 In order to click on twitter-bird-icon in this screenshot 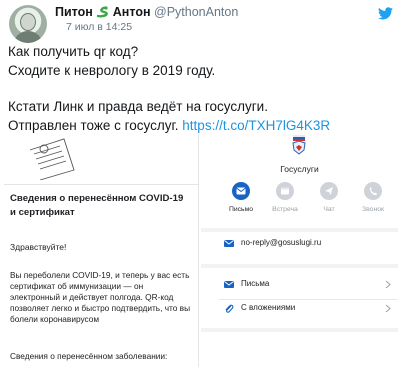, I will do `click(385, 13)`.